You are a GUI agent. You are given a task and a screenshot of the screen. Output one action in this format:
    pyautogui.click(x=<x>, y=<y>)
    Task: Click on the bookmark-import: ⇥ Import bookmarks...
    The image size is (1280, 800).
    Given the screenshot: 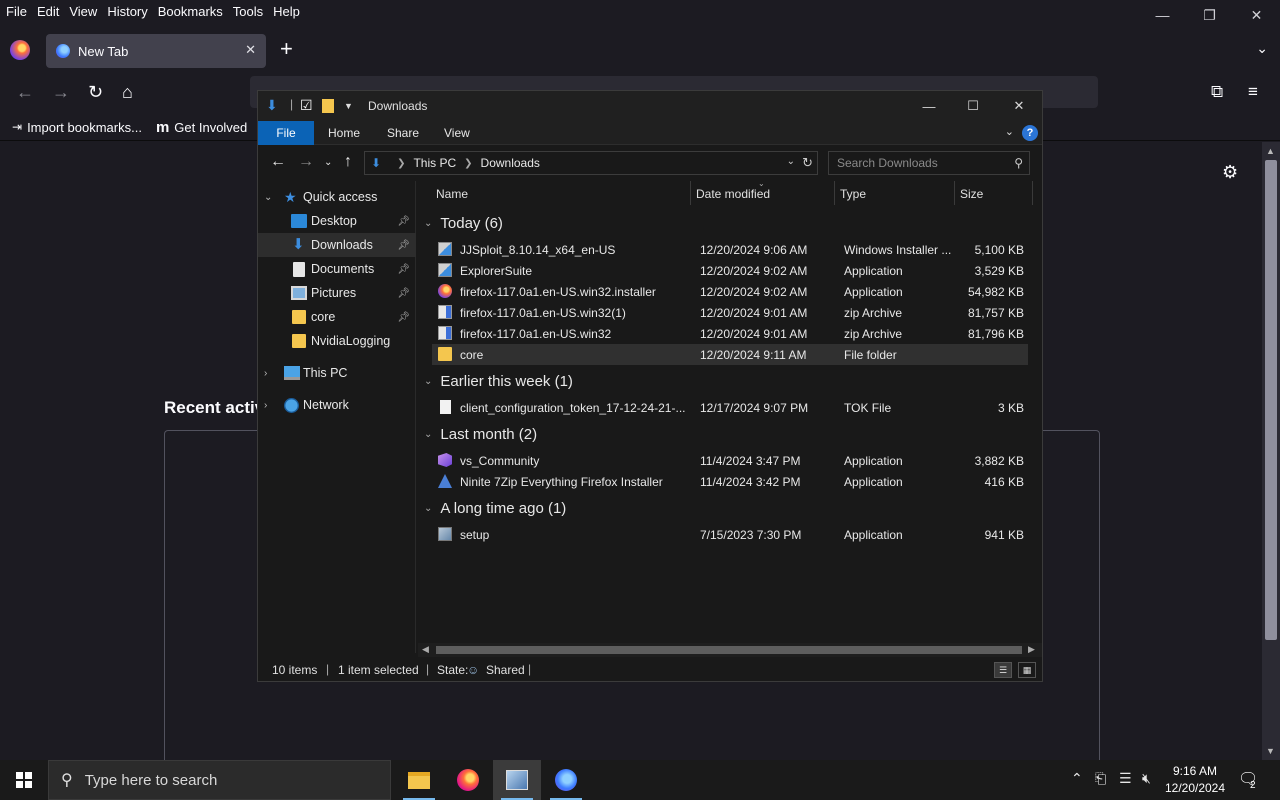 What is the action you would take?
    pyautogui.click(x=77, y=127)
    